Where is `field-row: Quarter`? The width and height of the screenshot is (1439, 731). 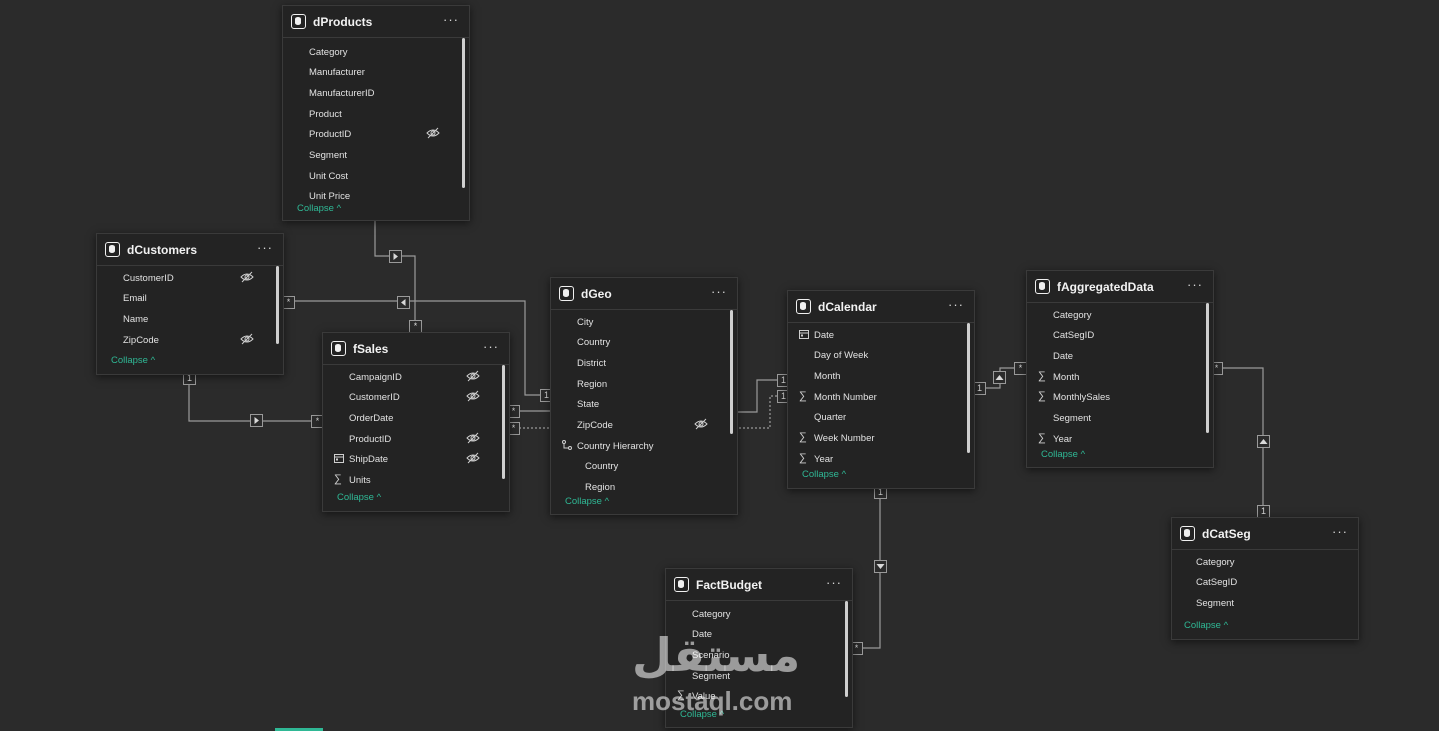
field-row: Quarter is located at coordinates (881, 418).